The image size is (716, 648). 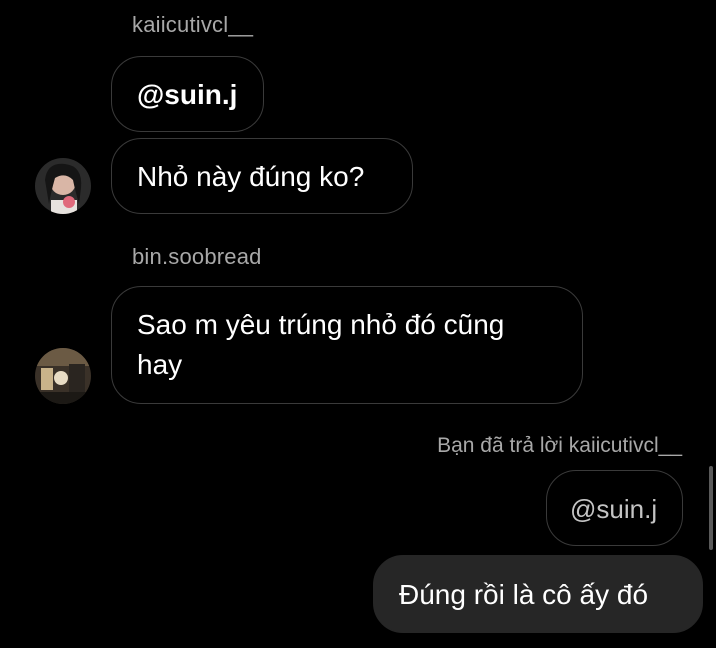 I want to click on message-bubble: Sao m yêu trúng nhỏ đó cũng hay, so click(x=347, y=345).